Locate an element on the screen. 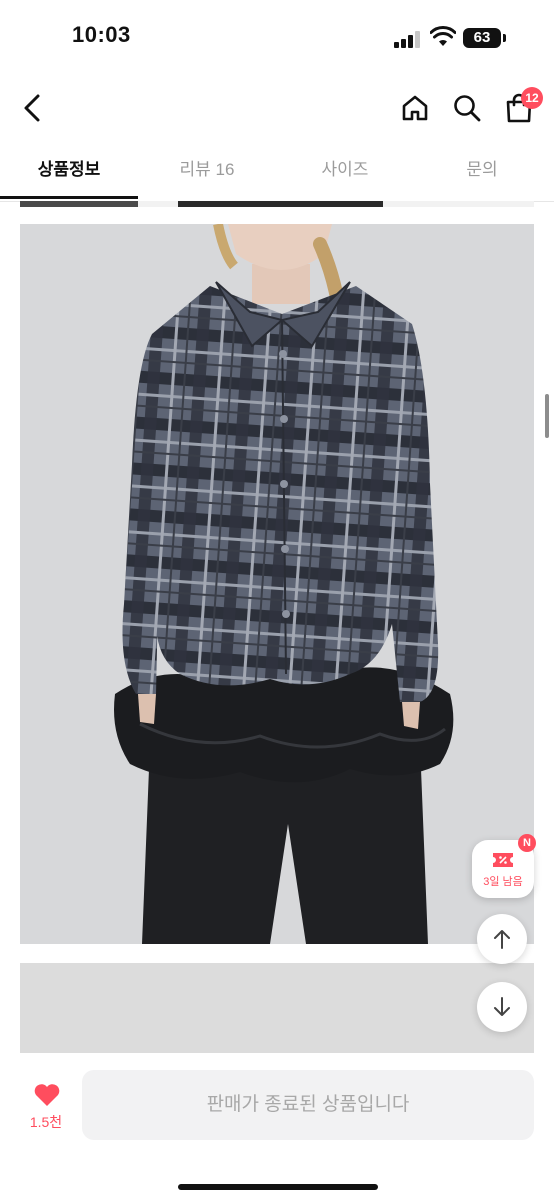  coupon-remaining-label: 3일 남음 is located at coordinates (503, 882).